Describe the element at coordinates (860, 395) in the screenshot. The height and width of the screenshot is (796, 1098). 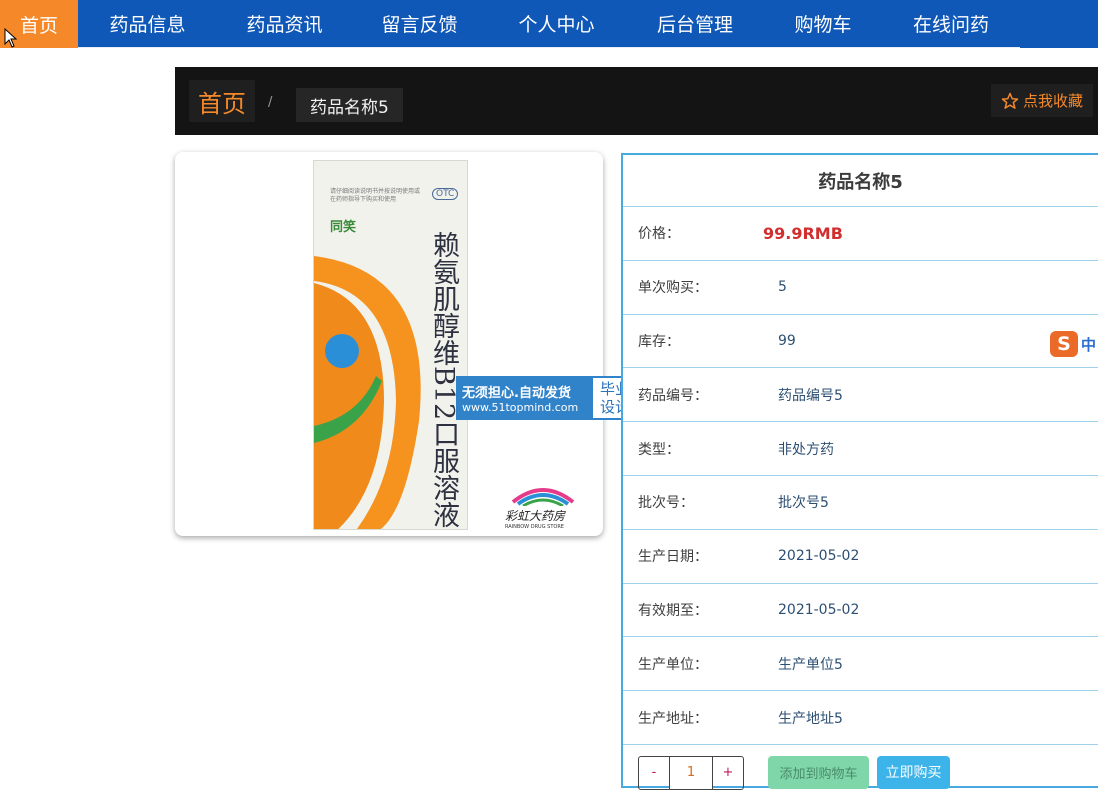
I see `info-row-drug-code: 药品编号： 药品编号5` at that location.